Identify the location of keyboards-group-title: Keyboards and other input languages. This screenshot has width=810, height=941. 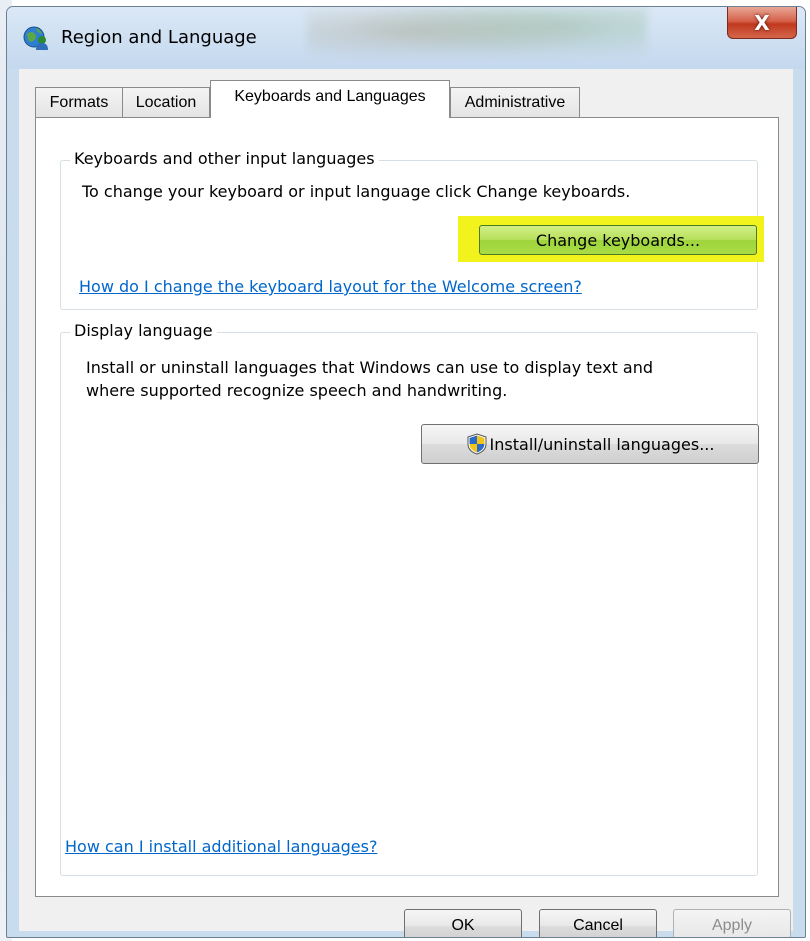
(224, 158).